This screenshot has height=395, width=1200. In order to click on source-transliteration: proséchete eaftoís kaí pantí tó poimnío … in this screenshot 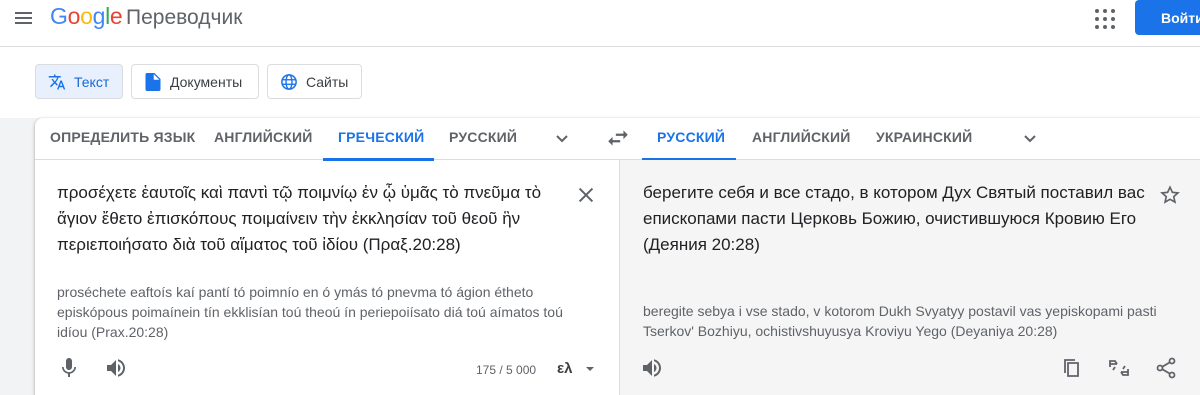, I will do `click(310, 312)`.